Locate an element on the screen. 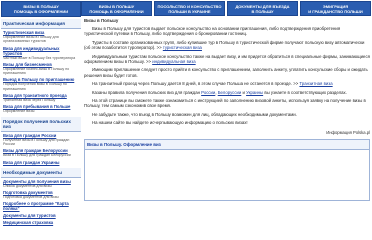  sidebar-item-desc: Транзитная виза через Польшу is located at coordinates (29, 100).